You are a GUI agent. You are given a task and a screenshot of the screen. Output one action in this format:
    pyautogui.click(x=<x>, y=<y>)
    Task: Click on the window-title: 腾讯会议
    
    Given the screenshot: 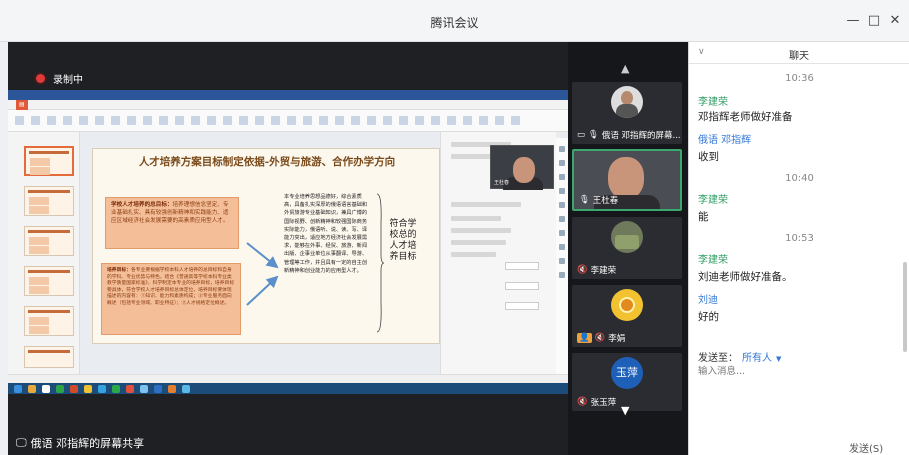 What is the action you would take?
    pyautogui.click(x=454, y=23)
    